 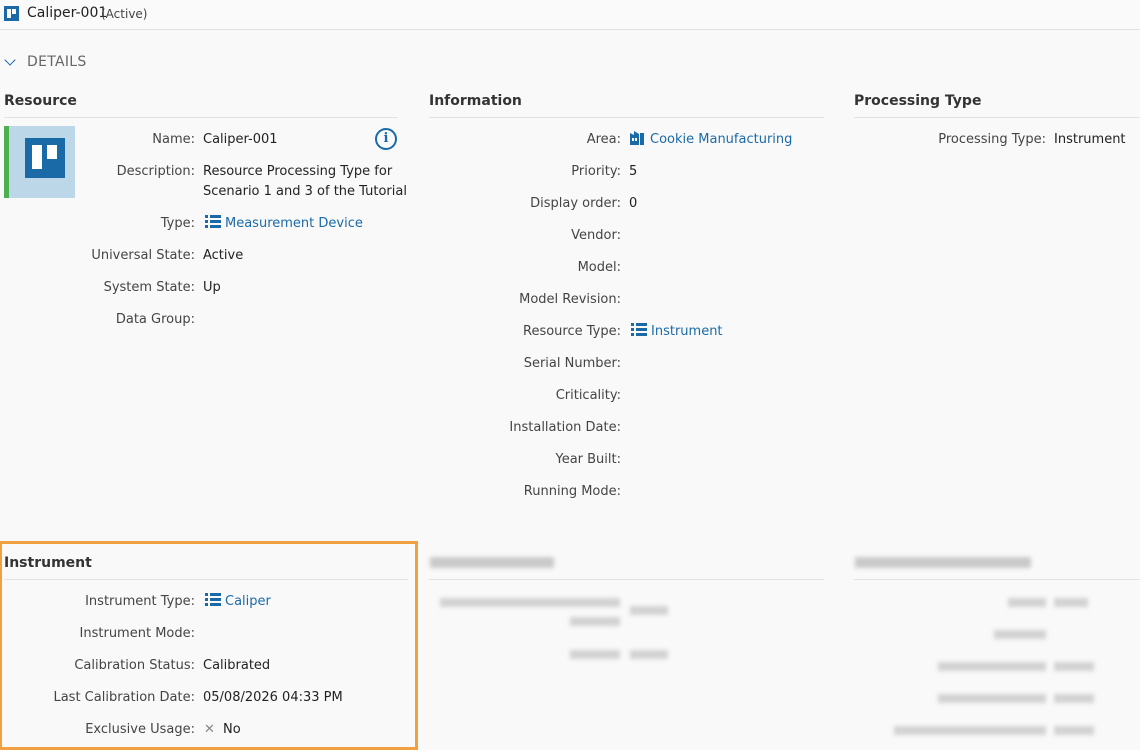 I want to click on calibration-status-label: Calibration Status:, so click(x=134, y=665).